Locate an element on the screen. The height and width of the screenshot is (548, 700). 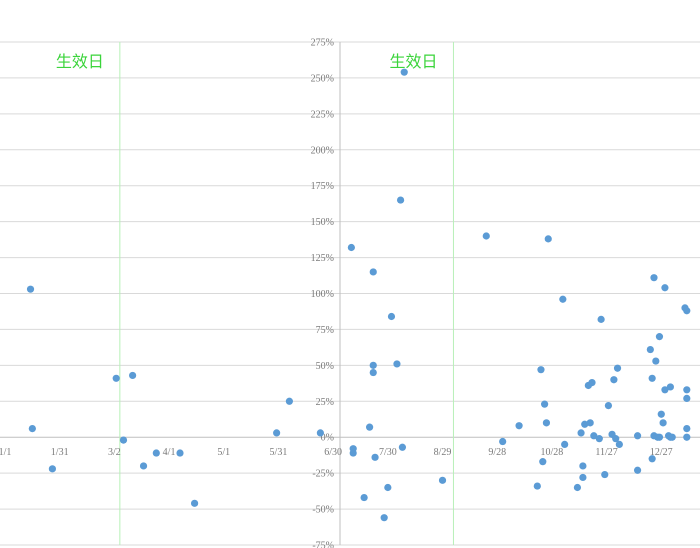
y-tick-label: 75% is located at coordinates (325, 330).